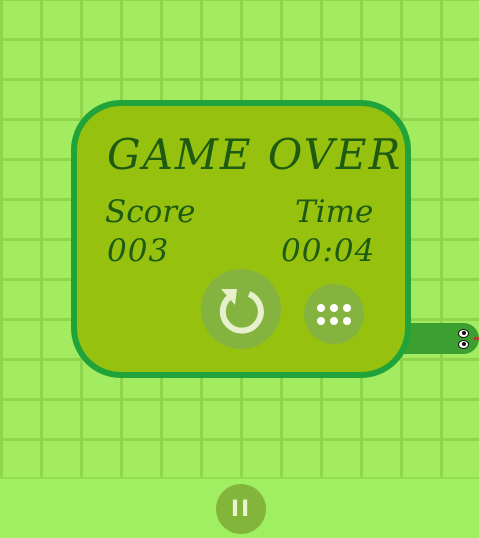 This screenshot has width=479, height=538. Describe the element at coordinates (241, 311) in the screenshot. I see `restart-icon` at that location.